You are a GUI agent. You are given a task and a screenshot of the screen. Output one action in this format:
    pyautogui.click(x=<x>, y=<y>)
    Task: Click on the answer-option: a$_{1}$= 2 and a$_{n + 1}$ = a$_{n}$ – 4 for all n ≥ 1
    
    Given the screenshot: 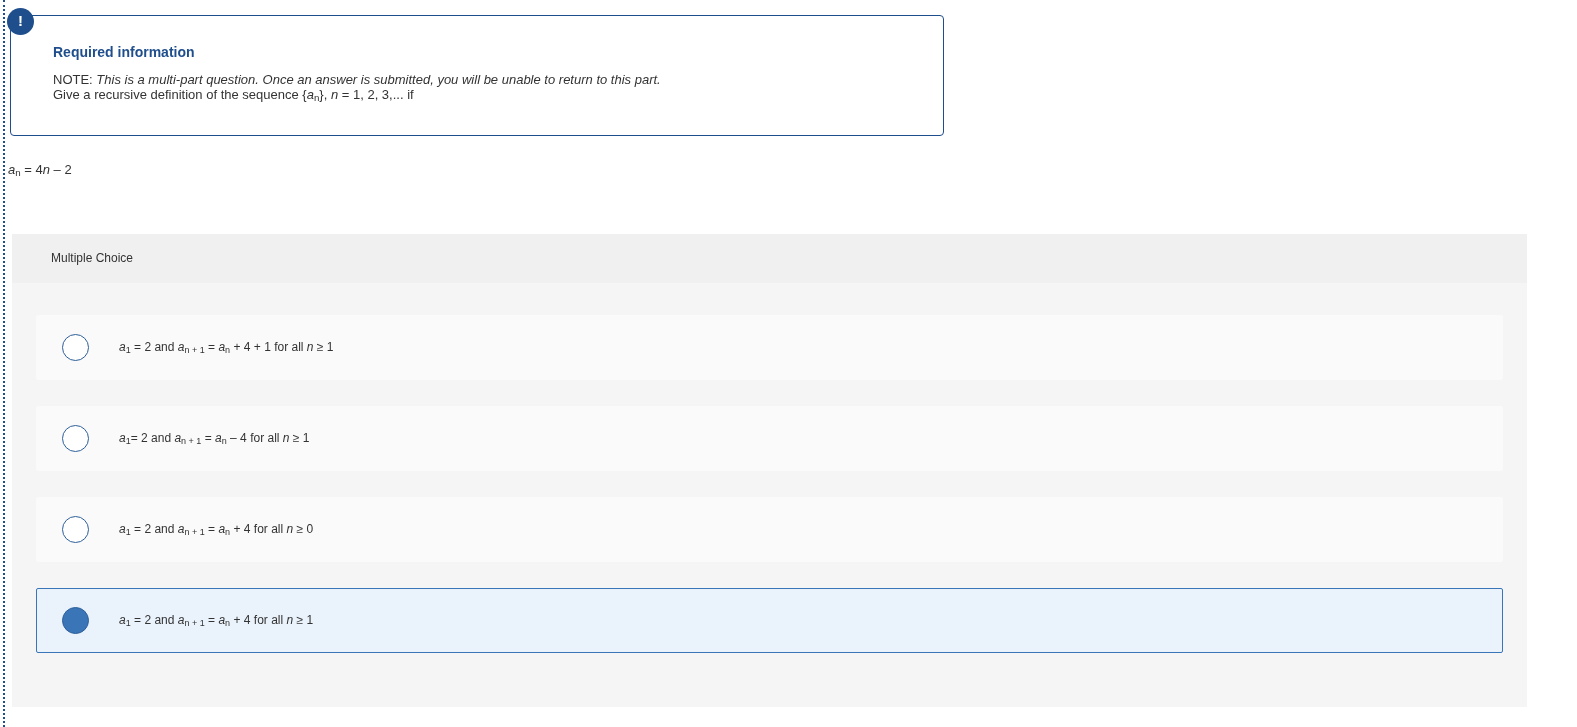 What is the action you would take?
    pyautogui.click(x=769, y=438)
    